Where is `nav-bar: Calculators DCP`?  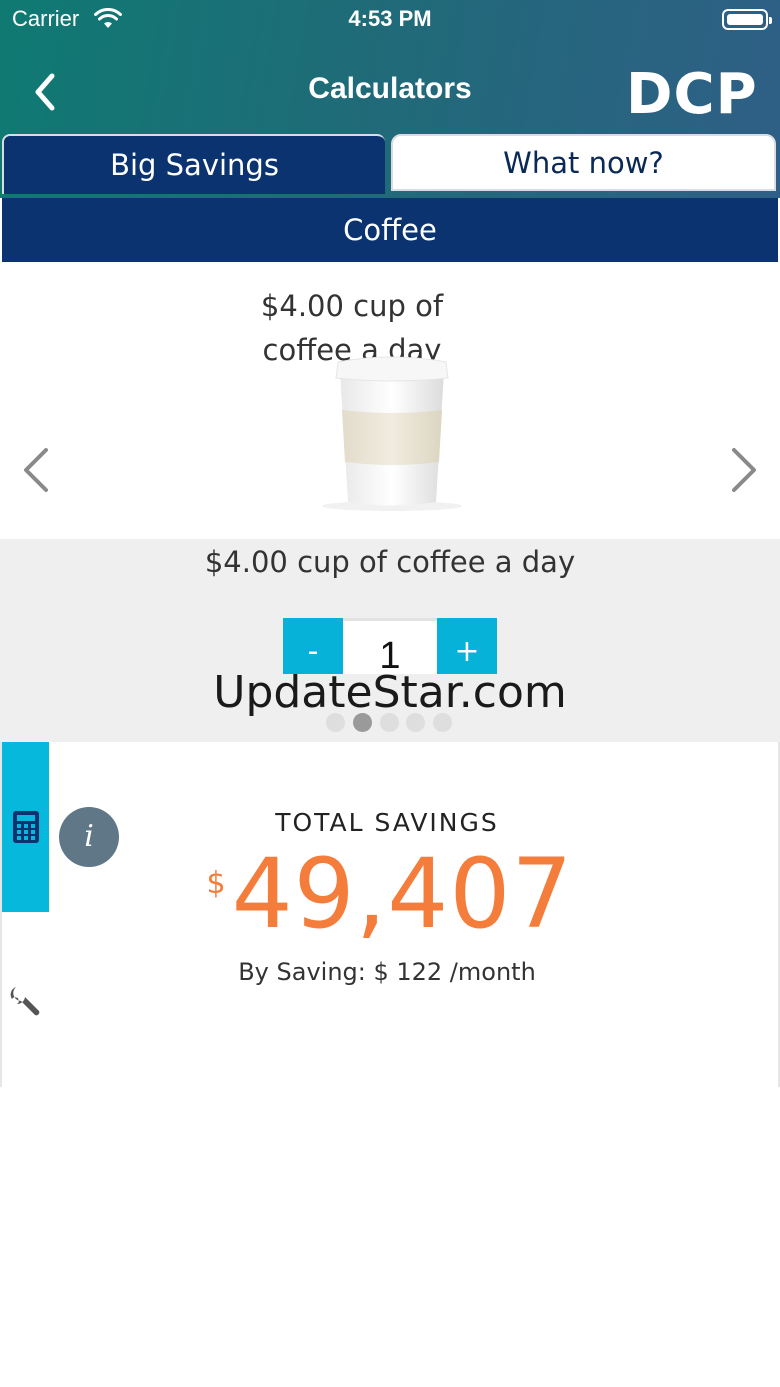
nav-bar: Calculators DCP is located at coordinates (390, 87).